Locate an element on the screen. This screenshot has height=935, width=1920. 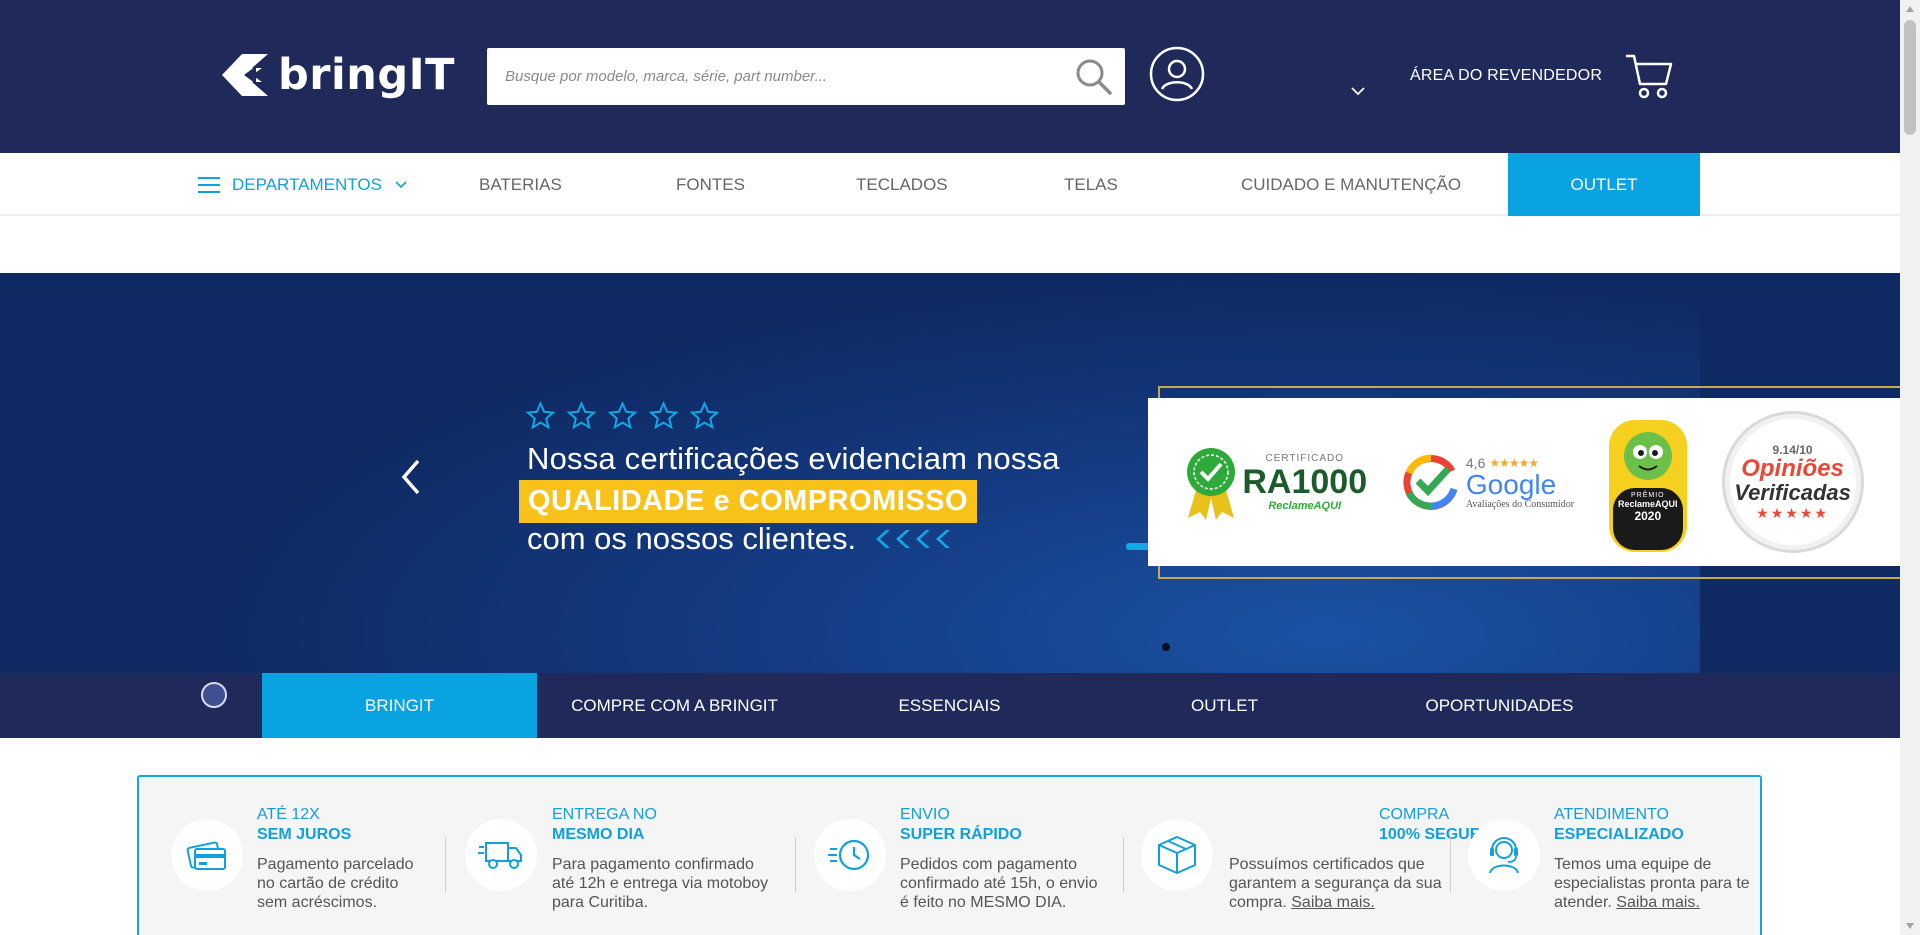
bringit-logo: bringIT is located at coordinates (338, 75).